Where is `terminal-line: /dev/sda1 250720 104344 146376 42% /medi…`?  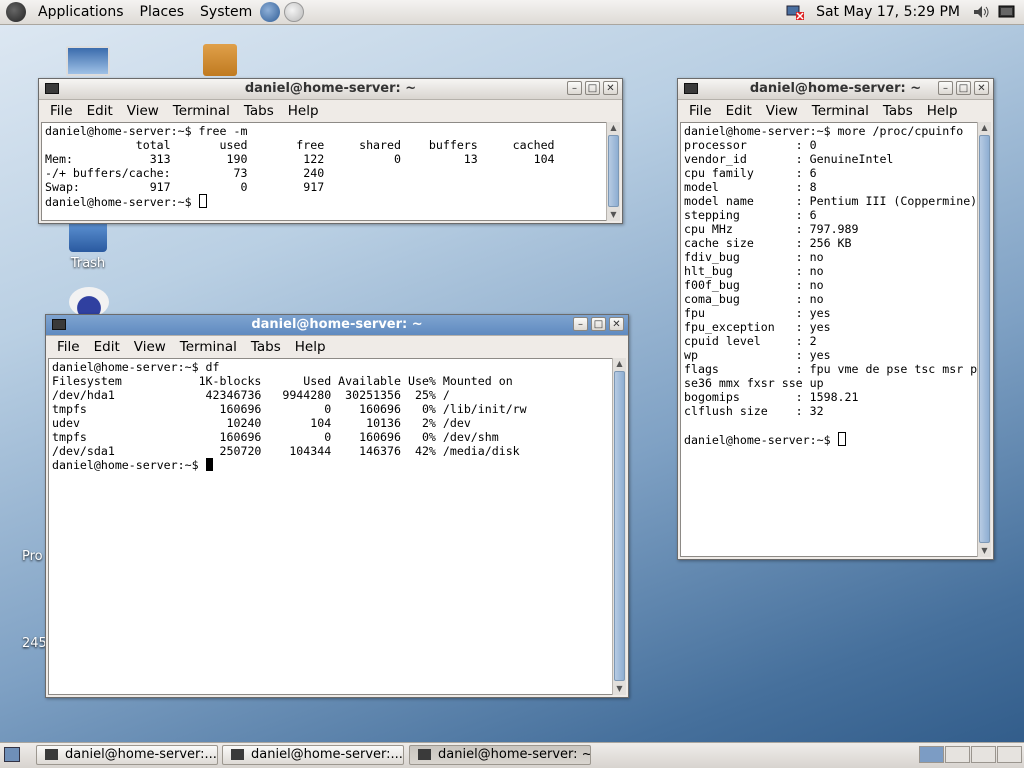
terminal-line: /dev/sda1 250720 104344 146376 42% /medi… is located at coordinates (286, 451).